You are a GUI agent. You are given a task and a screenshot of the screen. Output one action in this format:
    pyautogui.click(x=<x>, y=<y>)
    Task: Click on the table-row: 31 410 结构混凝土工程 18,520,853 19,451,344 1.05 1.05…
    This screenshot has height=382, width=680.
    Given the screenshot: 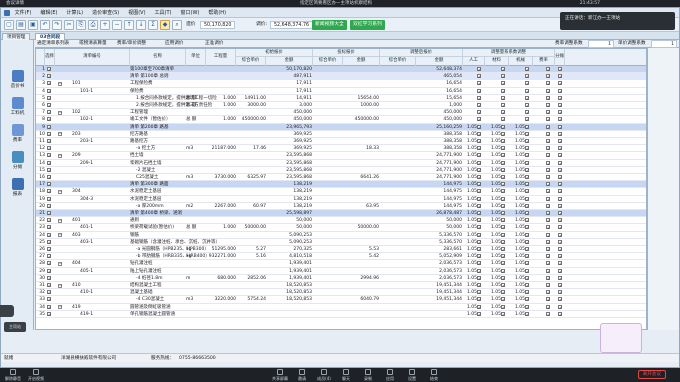 What is the action you would take?
    pyautogui.click(x=341, y=286)
    